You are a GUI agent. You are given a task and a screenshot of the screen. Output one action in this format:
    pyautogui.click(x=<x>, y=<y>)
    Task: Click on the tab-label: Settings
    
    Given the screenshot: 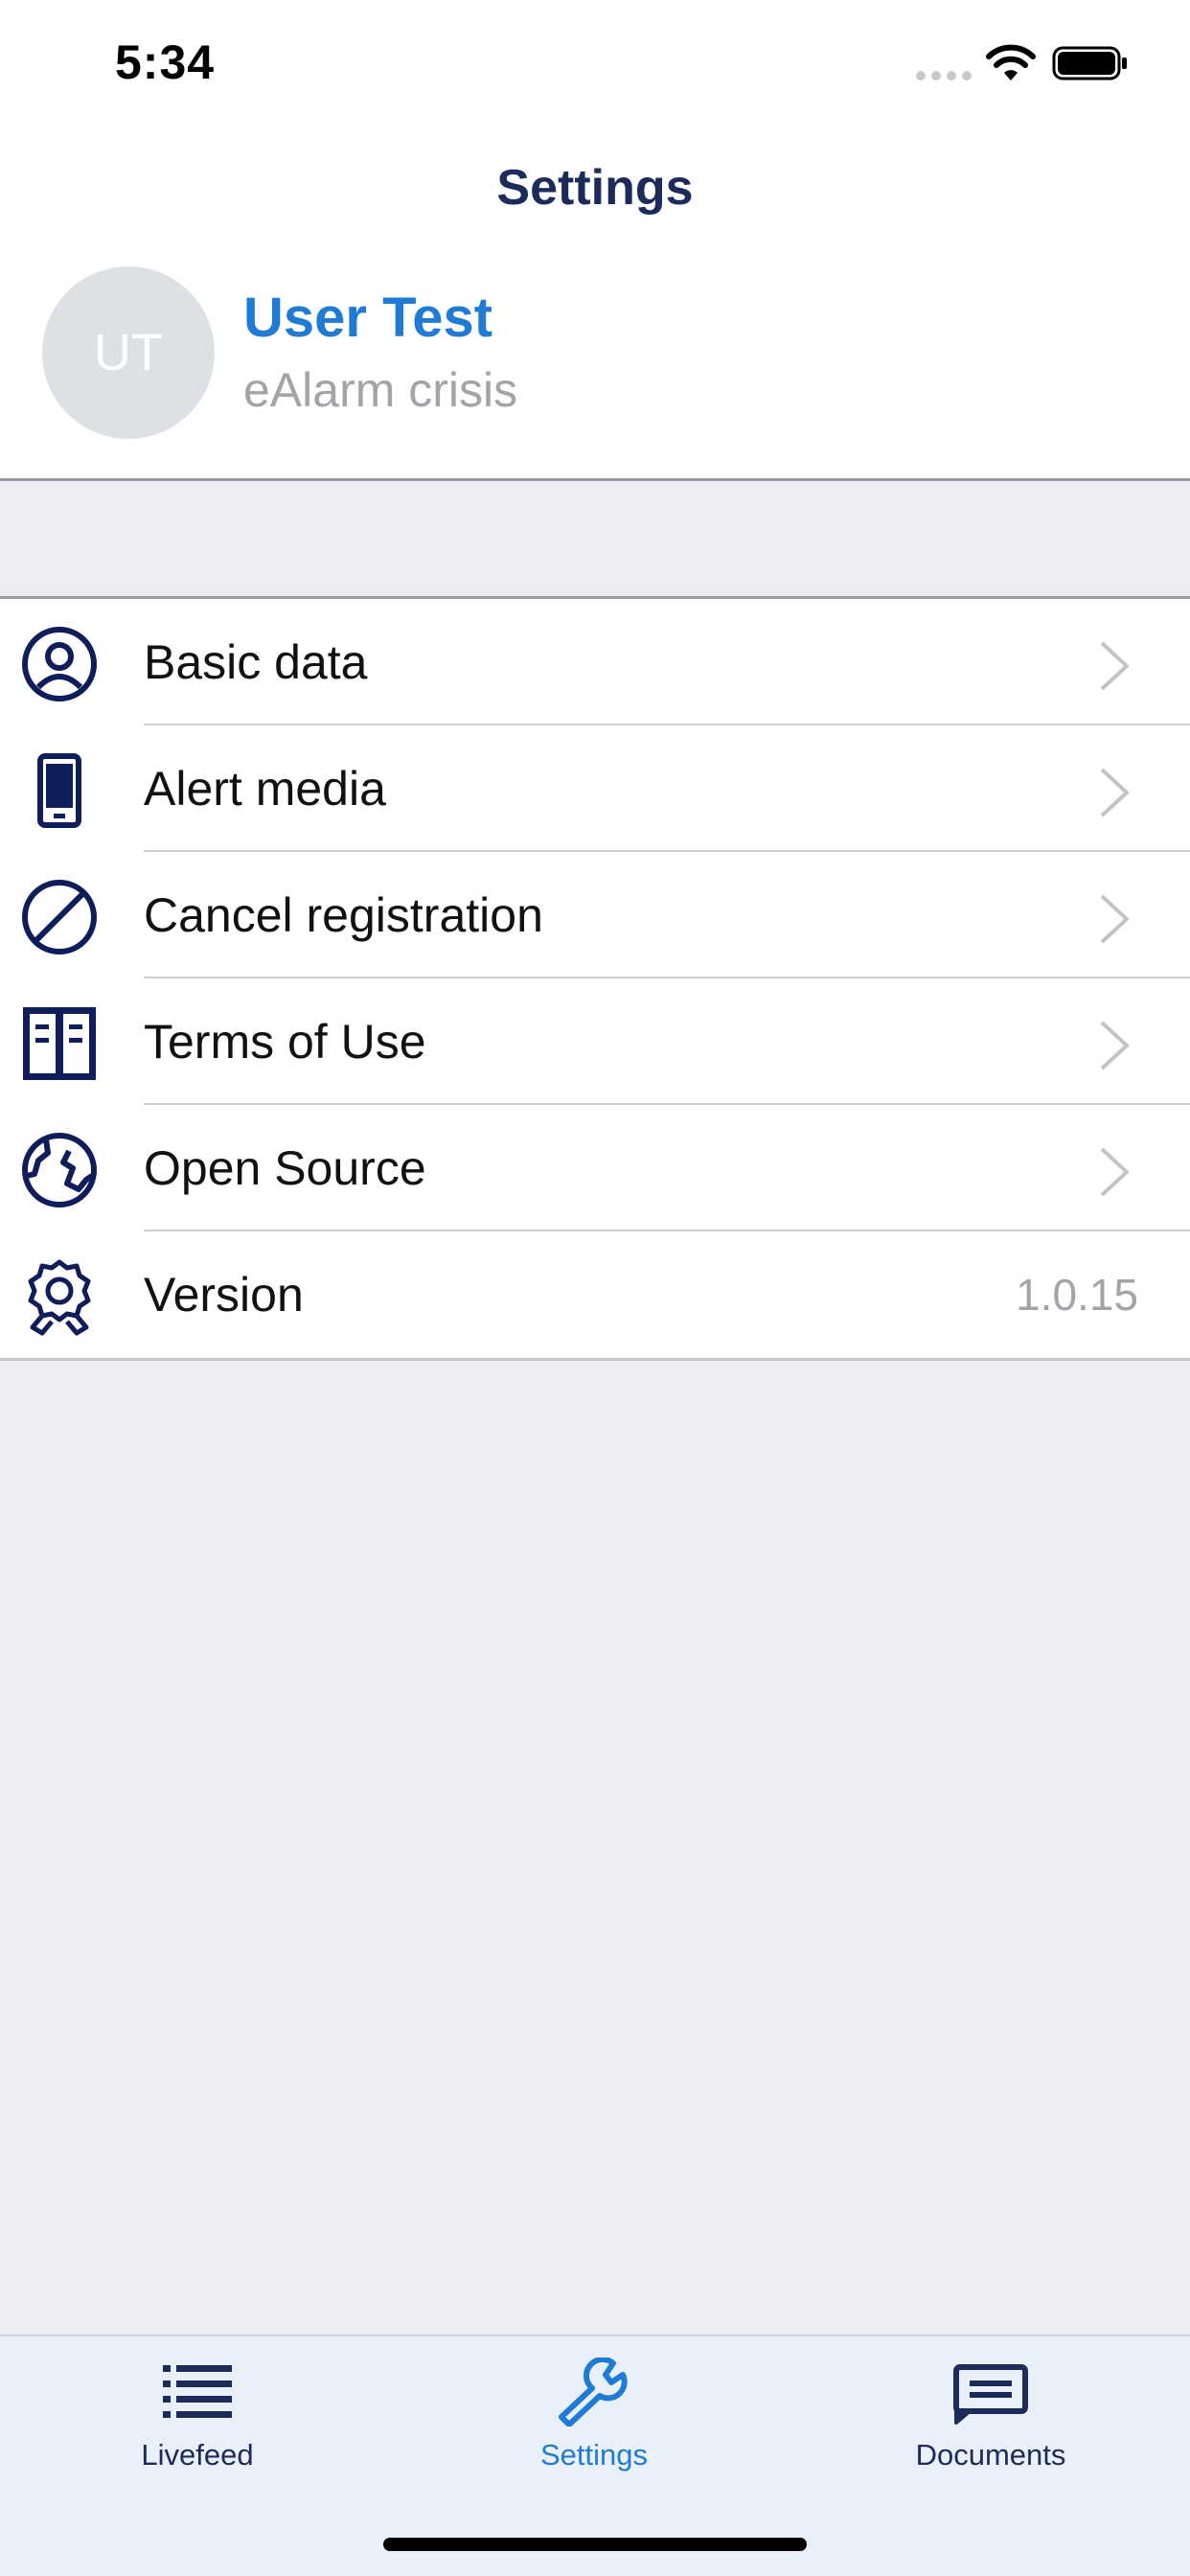 What is the action you would take?
    pyautogui.click(x=593, y=2455)
    